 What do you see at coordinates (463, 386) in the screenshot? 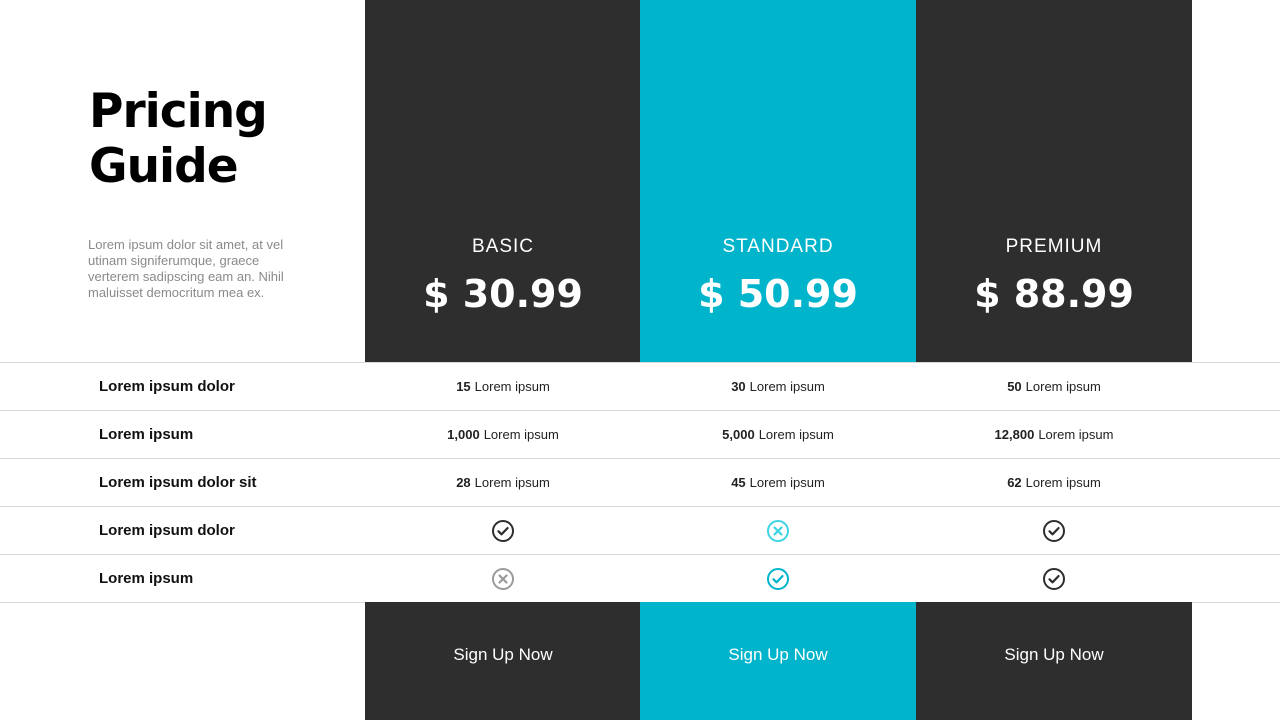
I see `feature-value: 15` at bounding box center [463, 386].